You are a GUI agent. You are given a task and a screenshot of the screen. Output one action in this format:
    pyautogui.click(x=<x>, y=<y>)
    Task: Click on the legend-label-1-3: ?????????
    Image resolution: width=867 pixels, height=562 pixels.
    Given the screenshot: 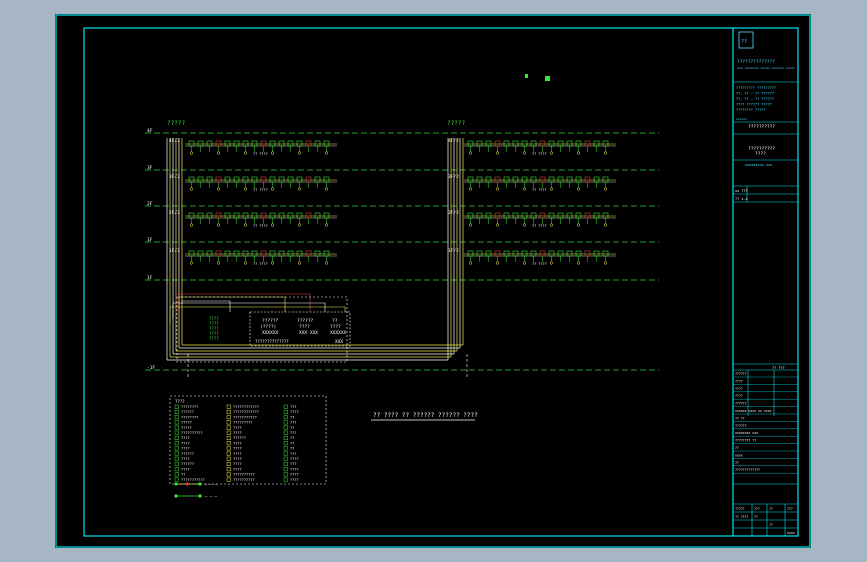 What is the action you would take?
    pyautogui.click(x=242, y=423)
    